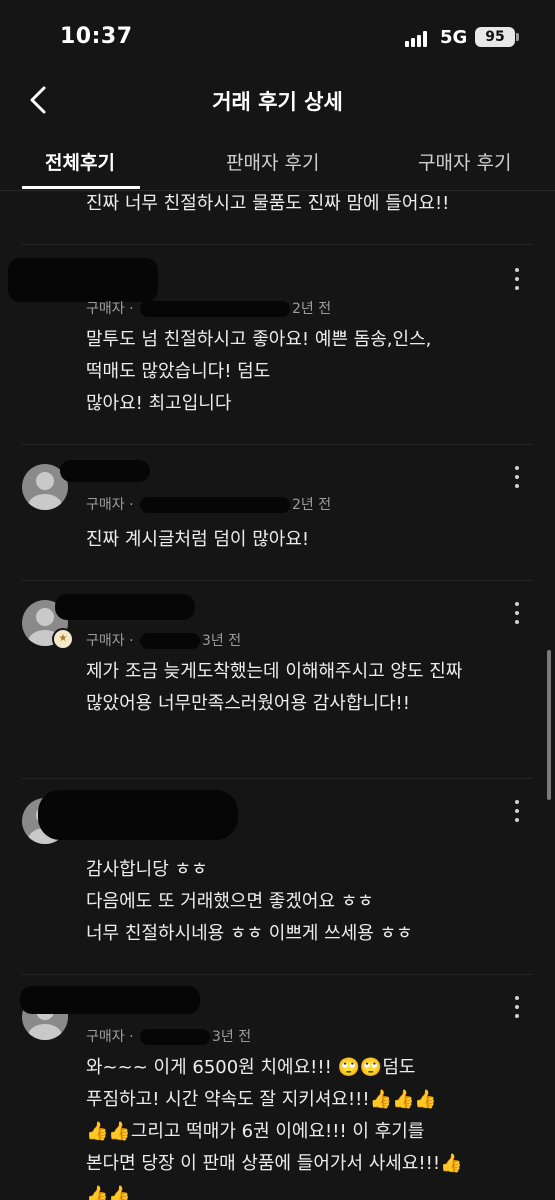  I want to click on app-header: 거래 후기 상세, so click(277, 99).